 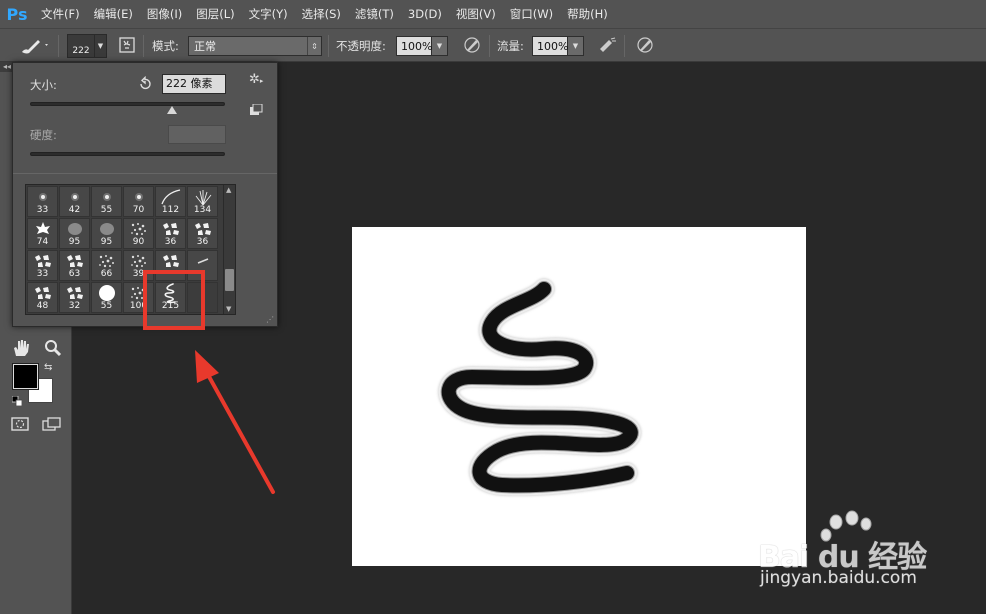 What do you see at coordinates (476, 14) in the screenshot?
I see `menu-view: 视图(V)` at bounding box center [476, 14].